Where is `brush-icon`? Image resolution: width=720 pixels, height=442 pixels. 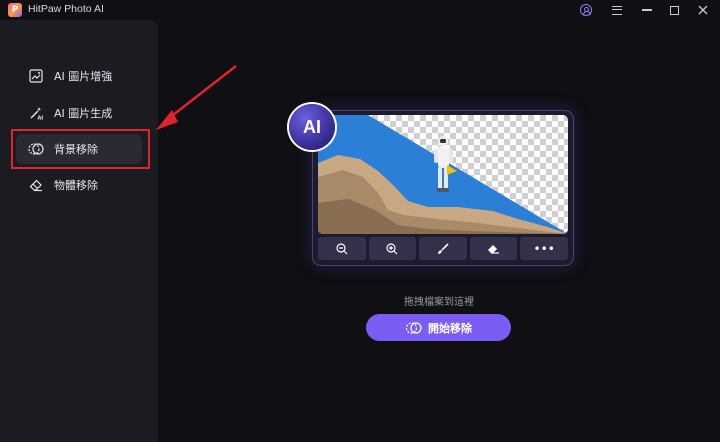 brush-icon is located at coordinates (443, 248).